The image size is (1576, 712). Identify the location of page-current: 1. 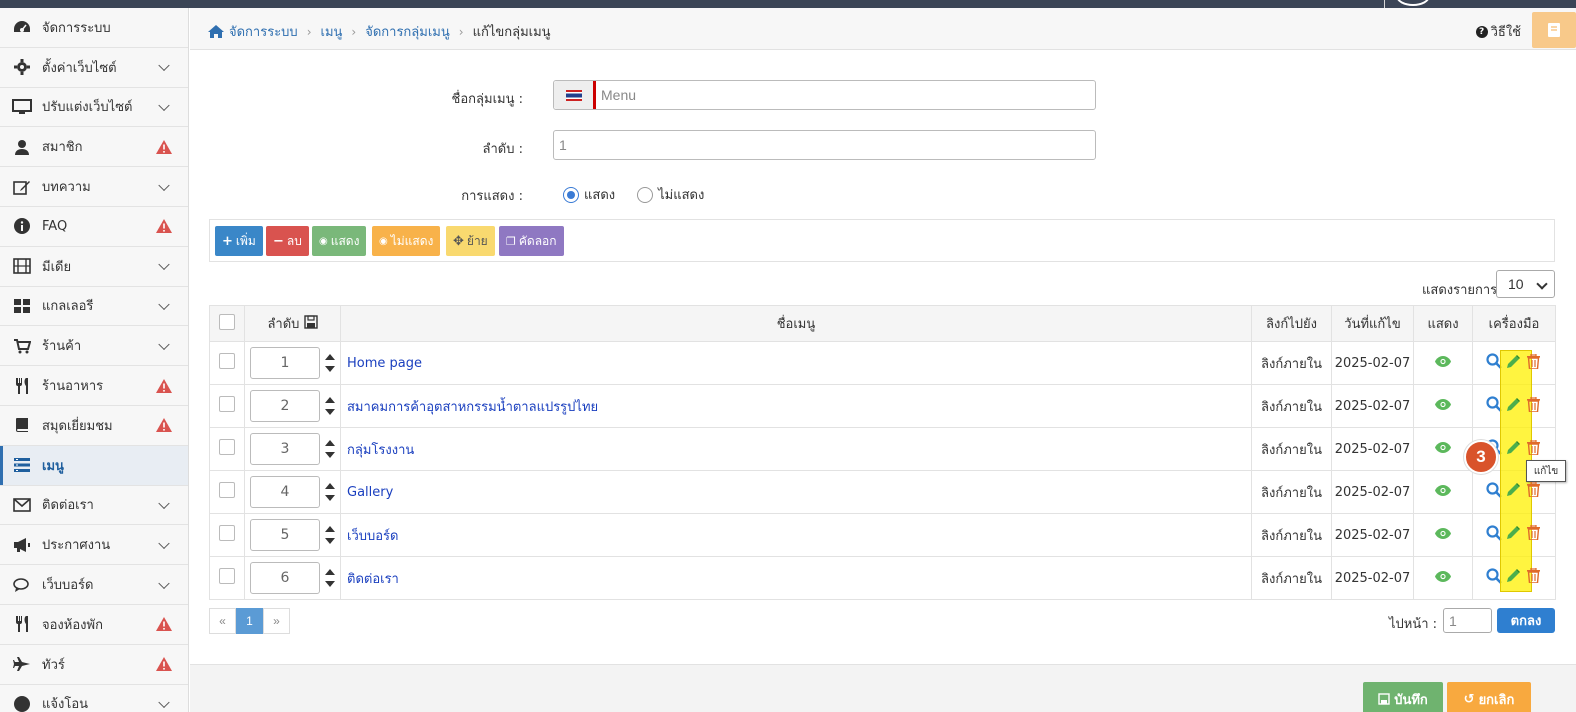
(249, 621).